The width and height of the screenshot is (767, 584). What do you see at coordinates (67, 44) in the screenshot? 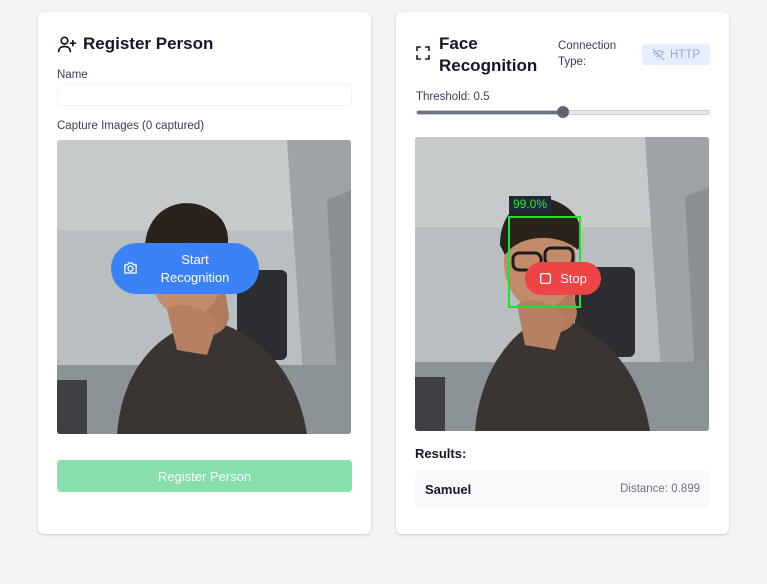
I see `user-plus-icon` at bounding box center [67, 44].